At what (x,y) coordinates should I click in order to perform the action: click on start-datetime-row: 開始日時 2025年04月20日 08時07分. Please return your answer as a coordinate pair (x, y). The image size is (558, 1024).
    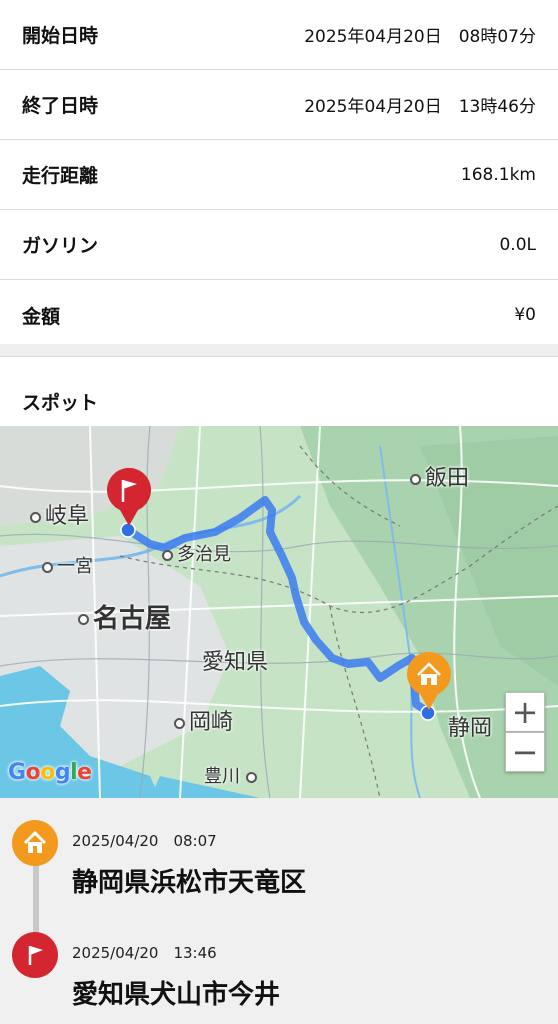
    Looking at the image, I should click on (279, 35).